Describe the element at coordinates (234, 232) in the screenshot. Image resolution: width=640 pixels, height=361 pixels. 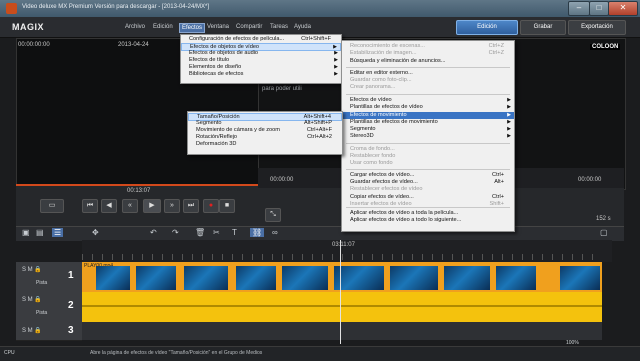
I see `title-icon: T` at that location.